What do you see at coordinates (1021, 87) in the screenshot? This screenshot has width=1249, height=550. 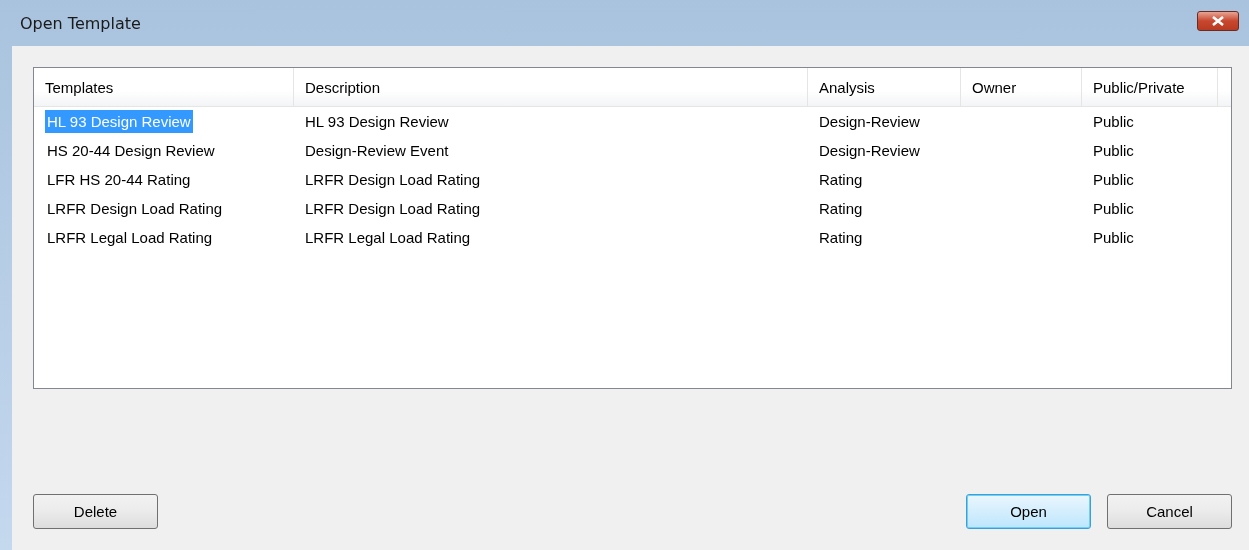 I see `column-header: Owner` at bounding box center [1021, 87].